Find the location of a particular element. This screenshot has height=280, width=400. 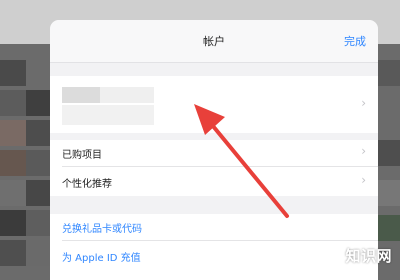

annotation-arrow-shaft is located at coordinates (247, 168).